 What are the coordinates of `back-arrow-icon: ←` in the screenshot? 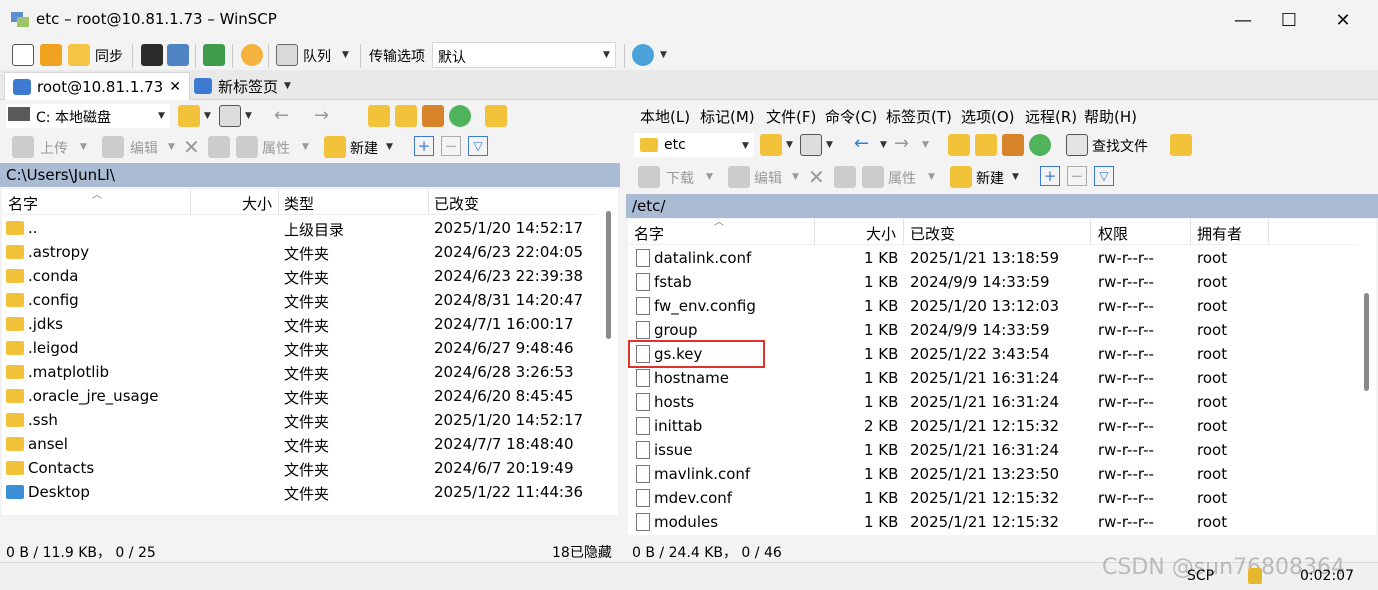 It's located at (861, 143).